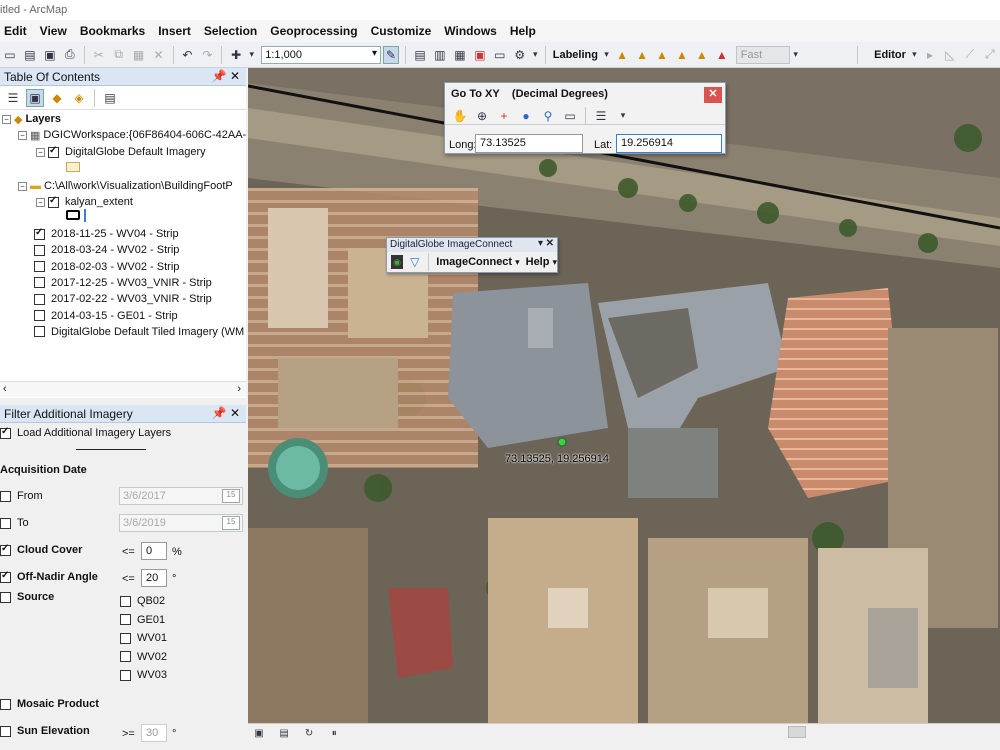  What do you see at coordinates (470, 31) in the screenshot?
I see `menu-windows: Windows` at bounding box center [470, 31].